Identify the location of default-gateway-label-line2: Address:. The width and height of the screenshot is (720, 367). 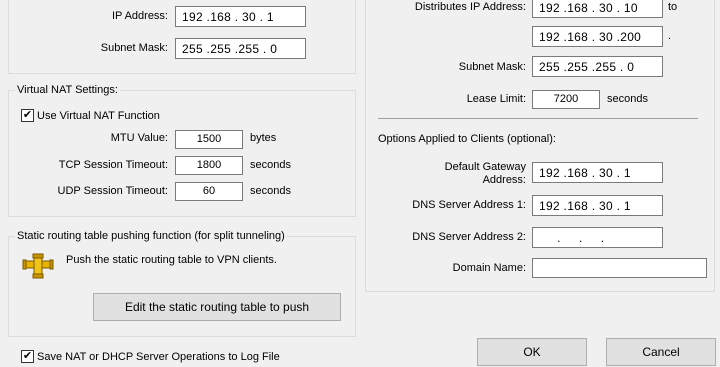
(504, 180).